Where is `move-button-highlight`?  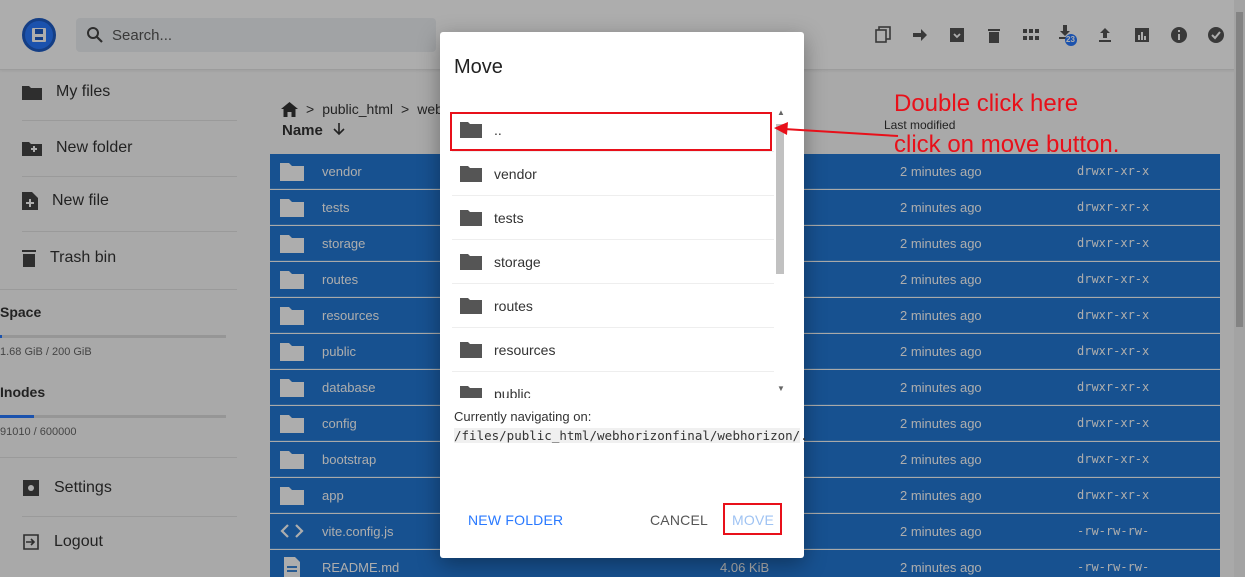
move-button-highlight is located at coordinates (752, 519).